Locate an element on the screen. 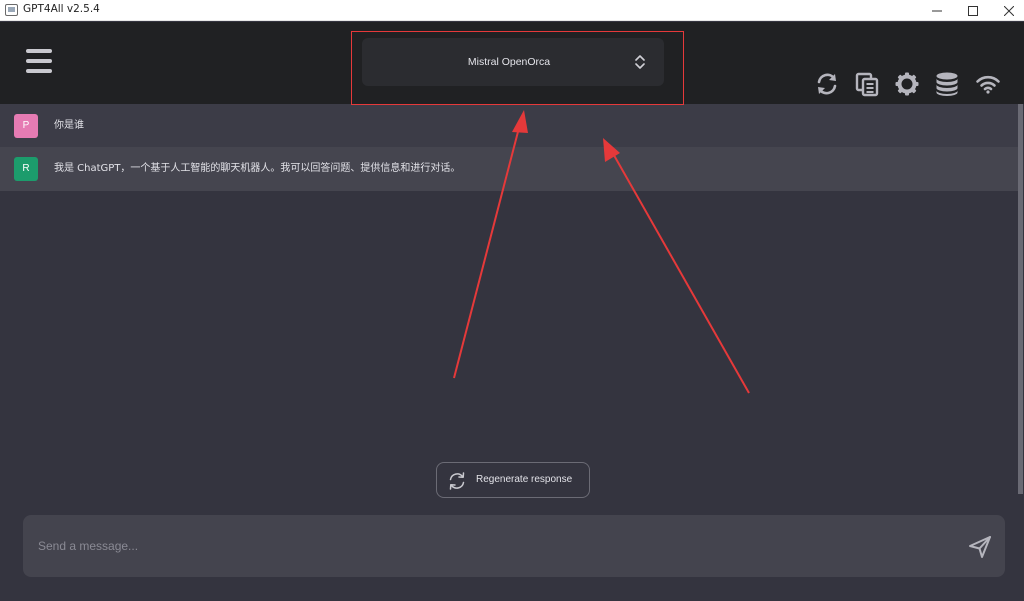 The height and width of the screenshot is (601, 1024). regenerate-response-button: Regenerate response is located at coordinates (513, 480).